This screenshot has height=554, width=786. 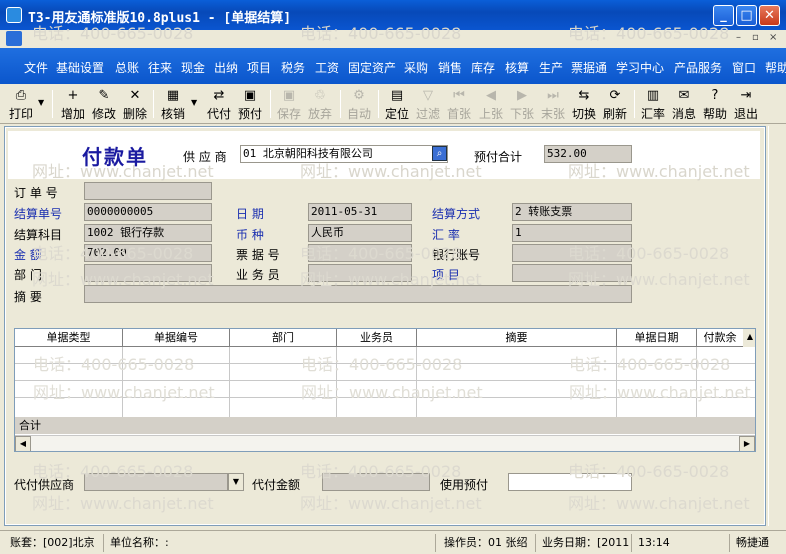 What do you see at coordinates (30, 425) in the screenshot?
I see `grid-total-label: 合计` at bounding box center [30, 425].